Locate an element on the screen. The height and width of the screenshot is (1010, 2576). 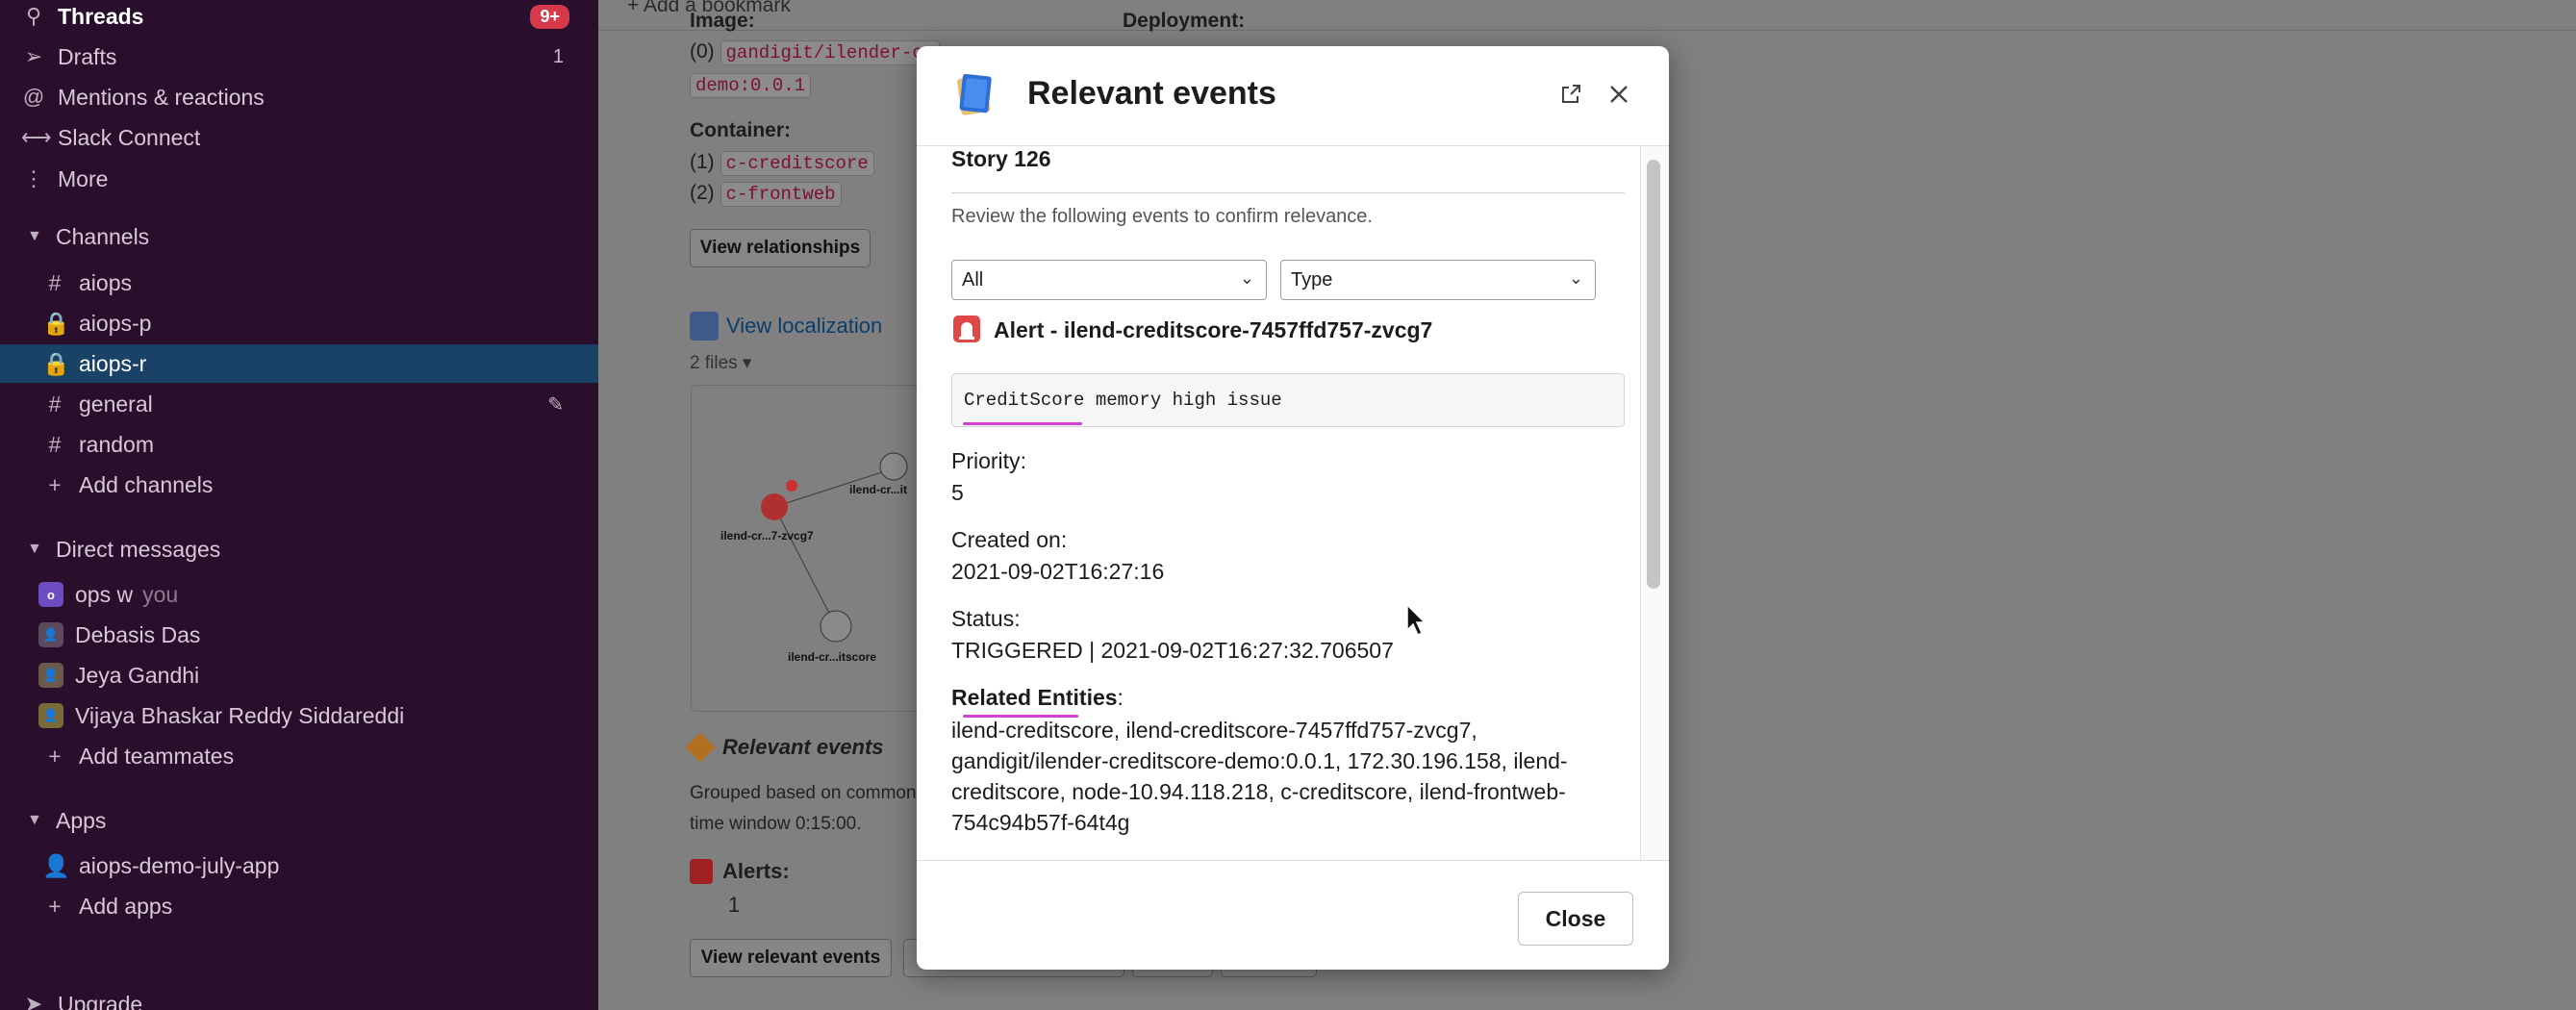
drafts-count: 1 is located at coordinates (558, 56).